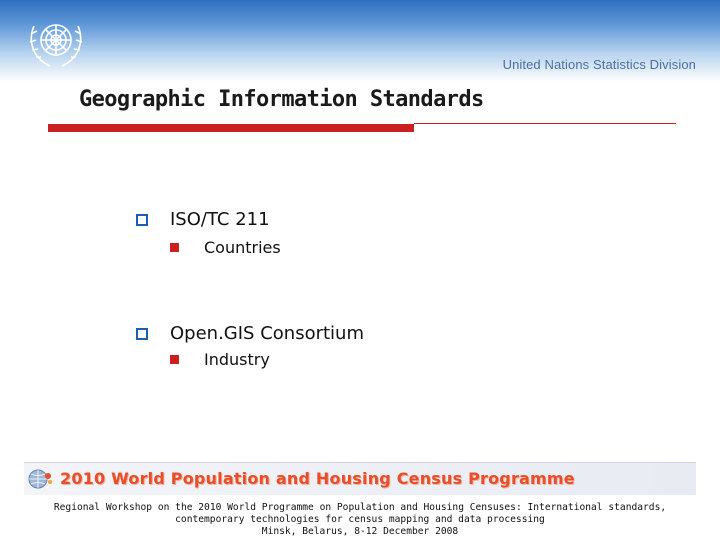  I want to click on sub-bullet-item-countries: Countries, so click(225, 247).